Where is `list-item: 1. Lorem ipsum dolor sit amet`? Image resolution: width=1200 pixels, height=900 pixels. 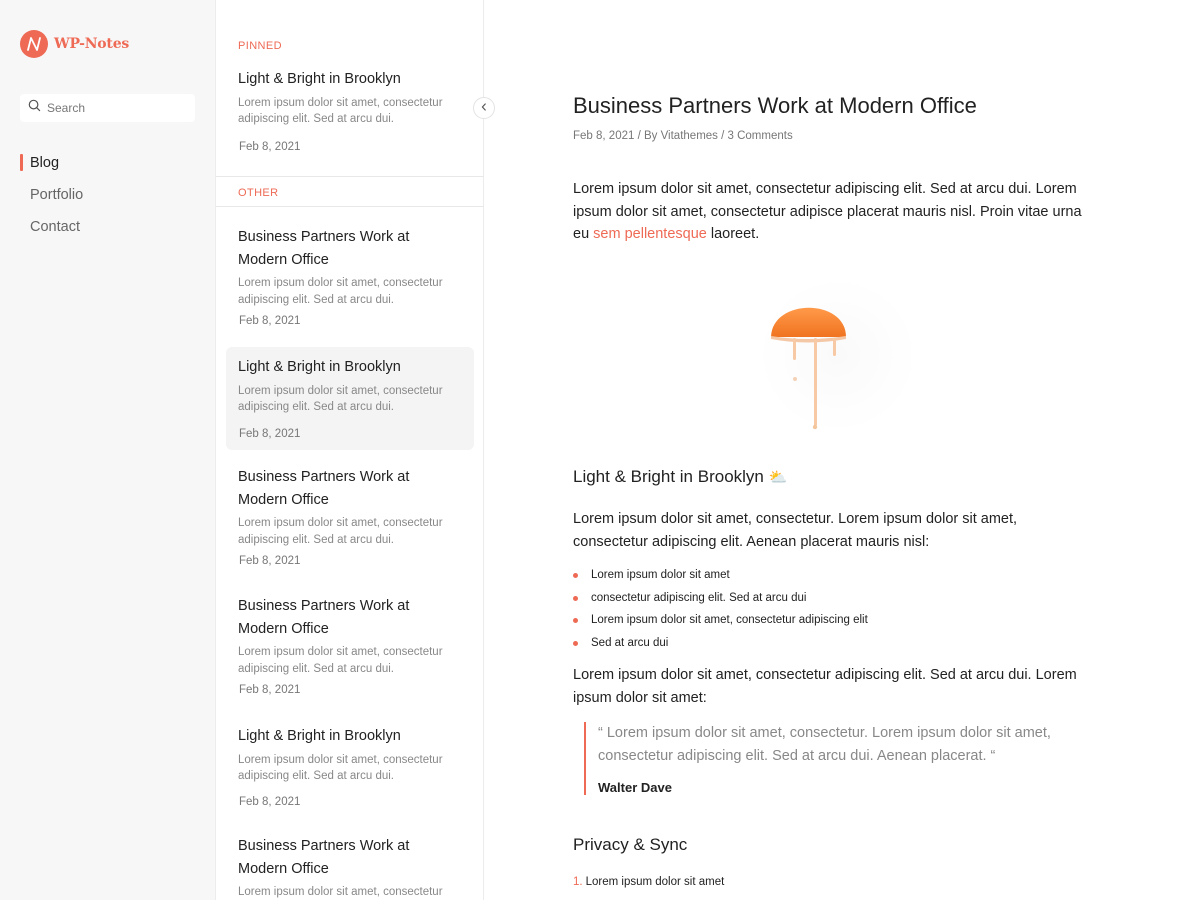 list-item: 1. Lorem ipsum dolor sit amet is located at coordinates (648, 882).